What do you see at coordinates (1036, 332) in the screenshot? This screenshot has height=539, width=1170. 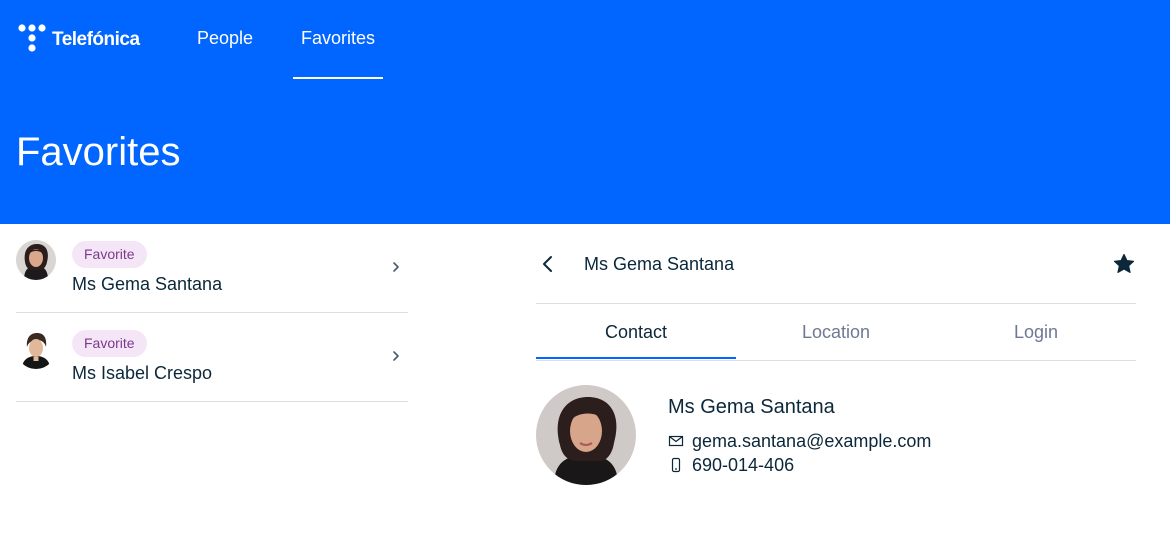 I see `tab-login: Login` at bounding box center [1036, 332].